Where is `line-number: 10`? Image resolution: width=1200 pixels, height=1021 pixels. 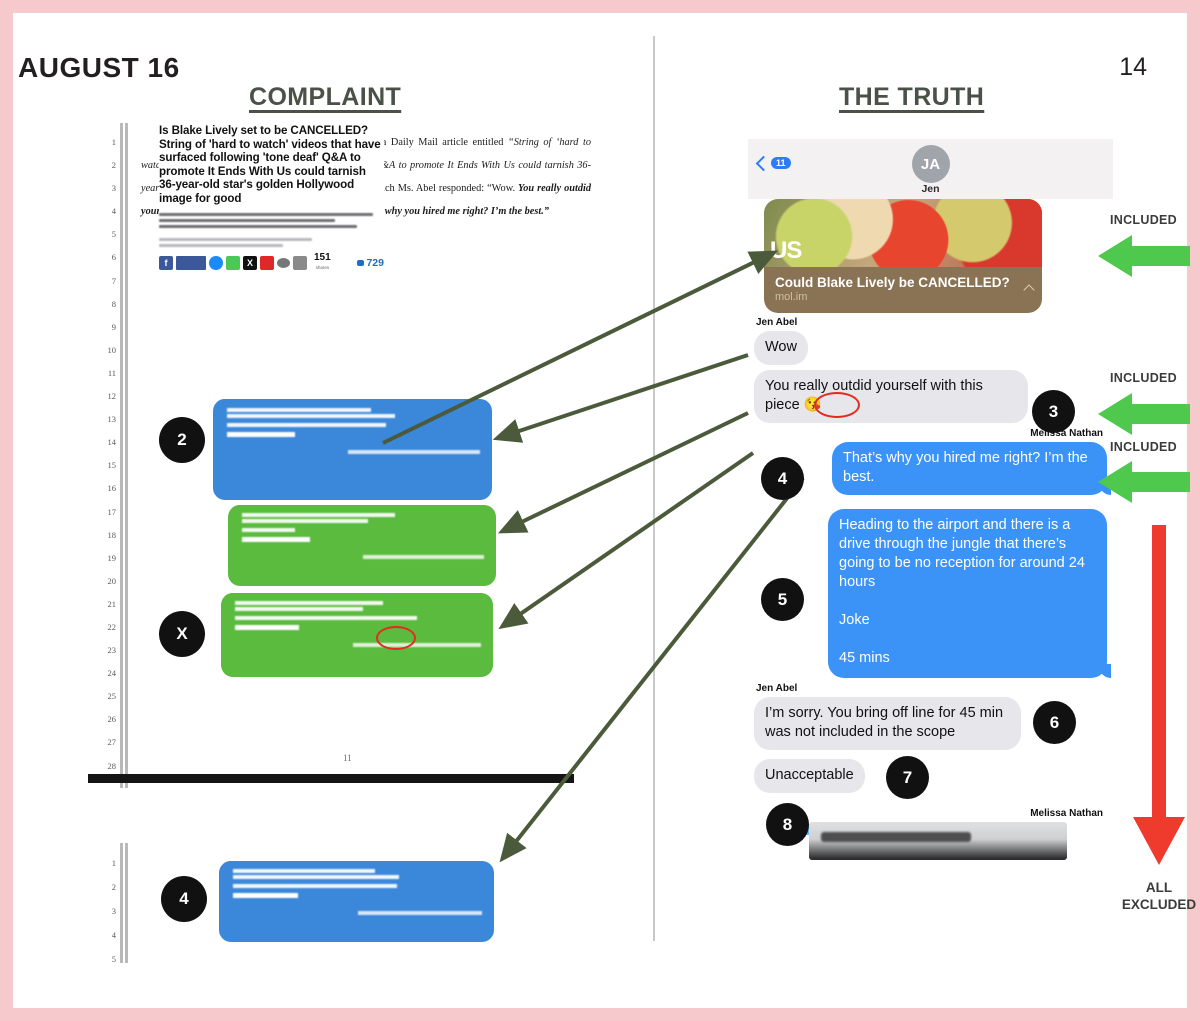 line-number: 10 is located at coordinates (112, 349).